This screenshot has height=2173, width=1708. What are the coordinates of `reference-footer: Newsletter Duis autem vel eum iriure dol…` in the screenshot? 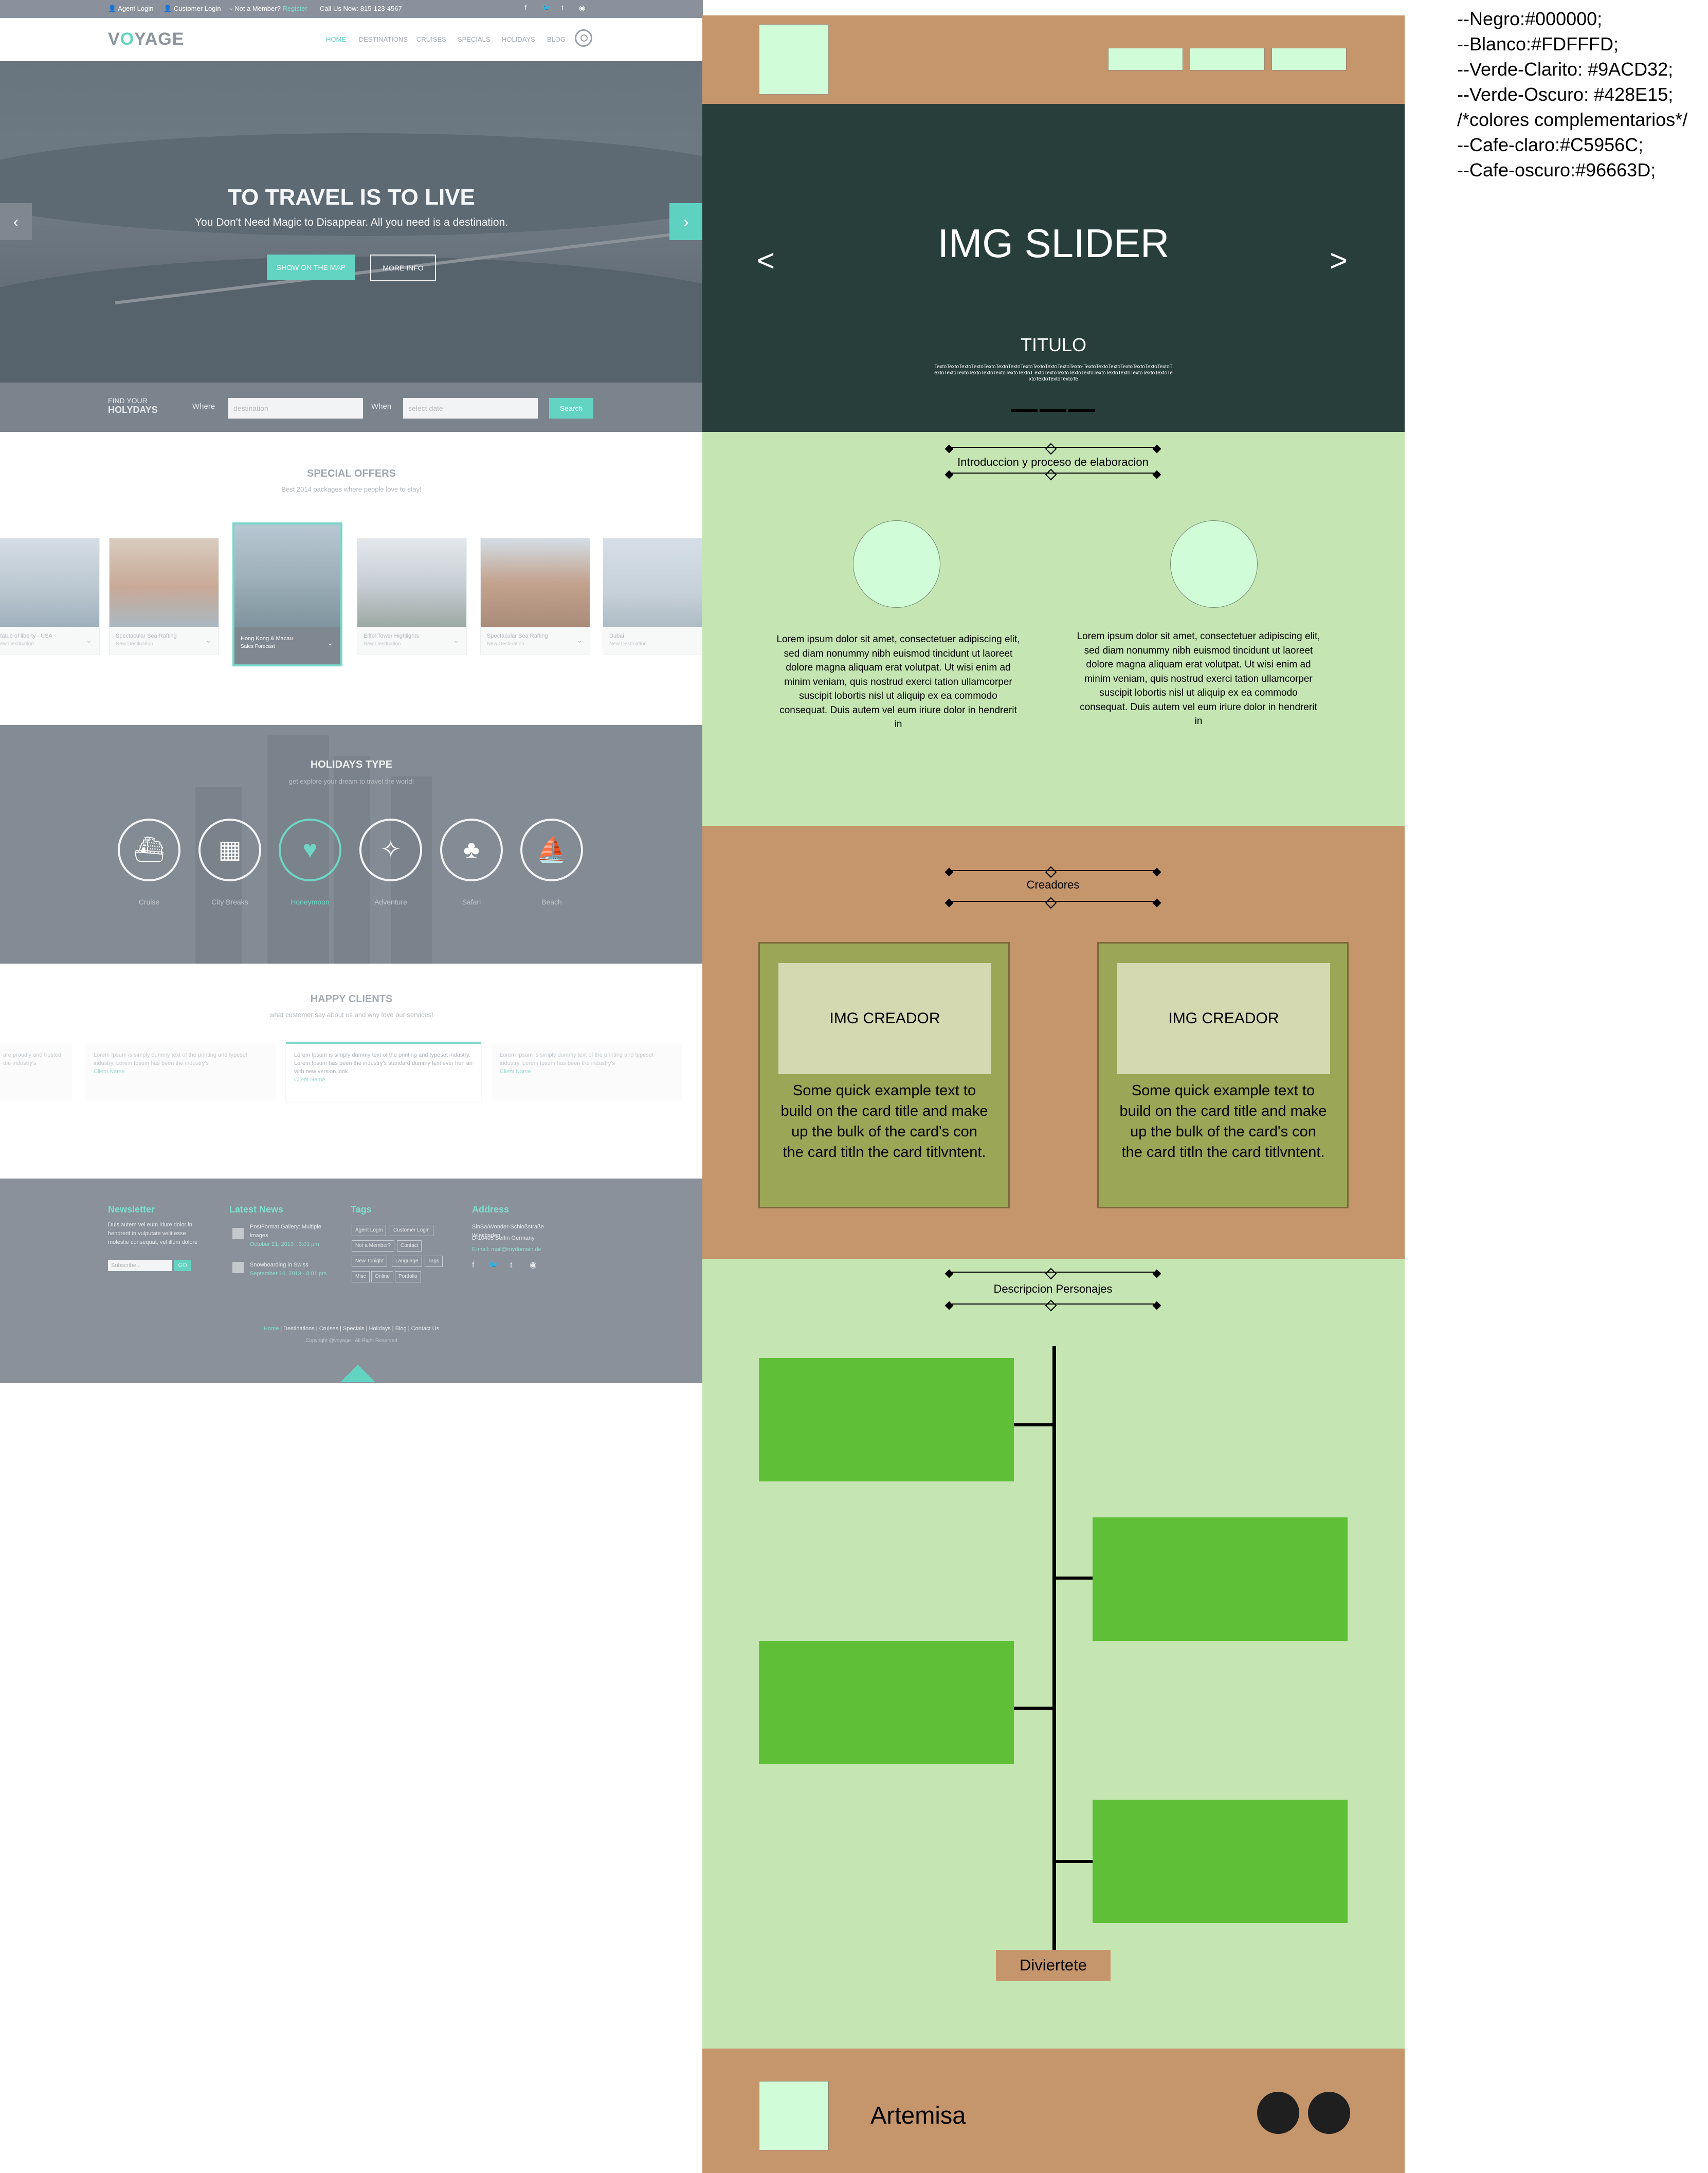 It's located at (352, 1281).